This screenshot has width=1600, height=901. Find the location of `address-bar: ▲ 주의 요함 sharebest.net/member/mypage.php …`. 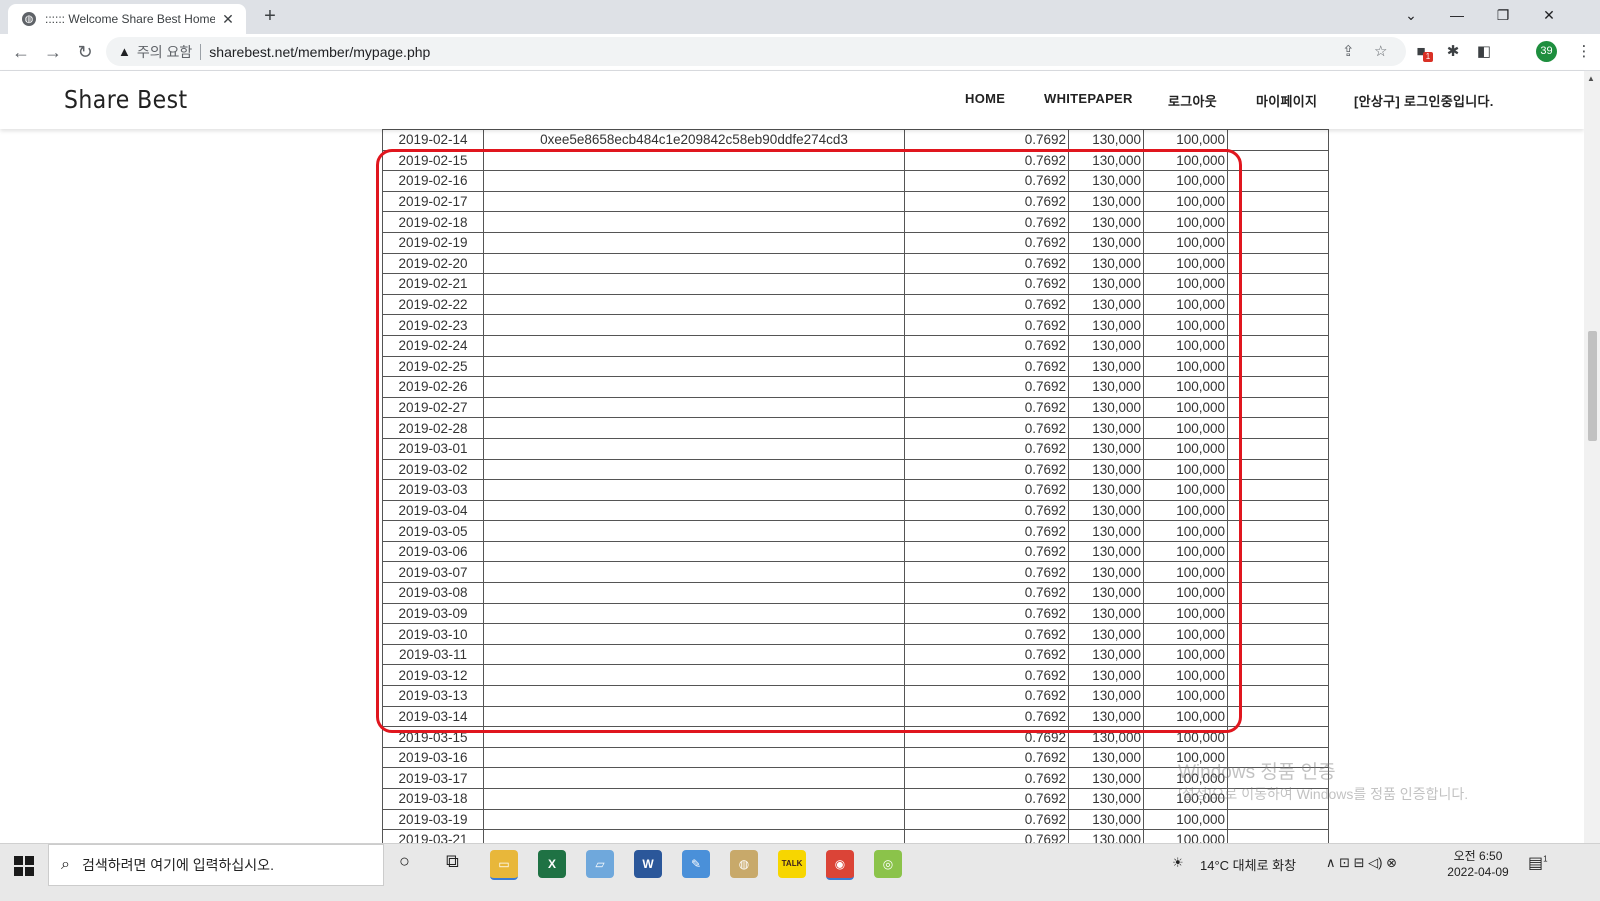

address-bar: ▲ 주의 요함 sharebest.net/member/mypage.php … is located at coordinates (756, 51).